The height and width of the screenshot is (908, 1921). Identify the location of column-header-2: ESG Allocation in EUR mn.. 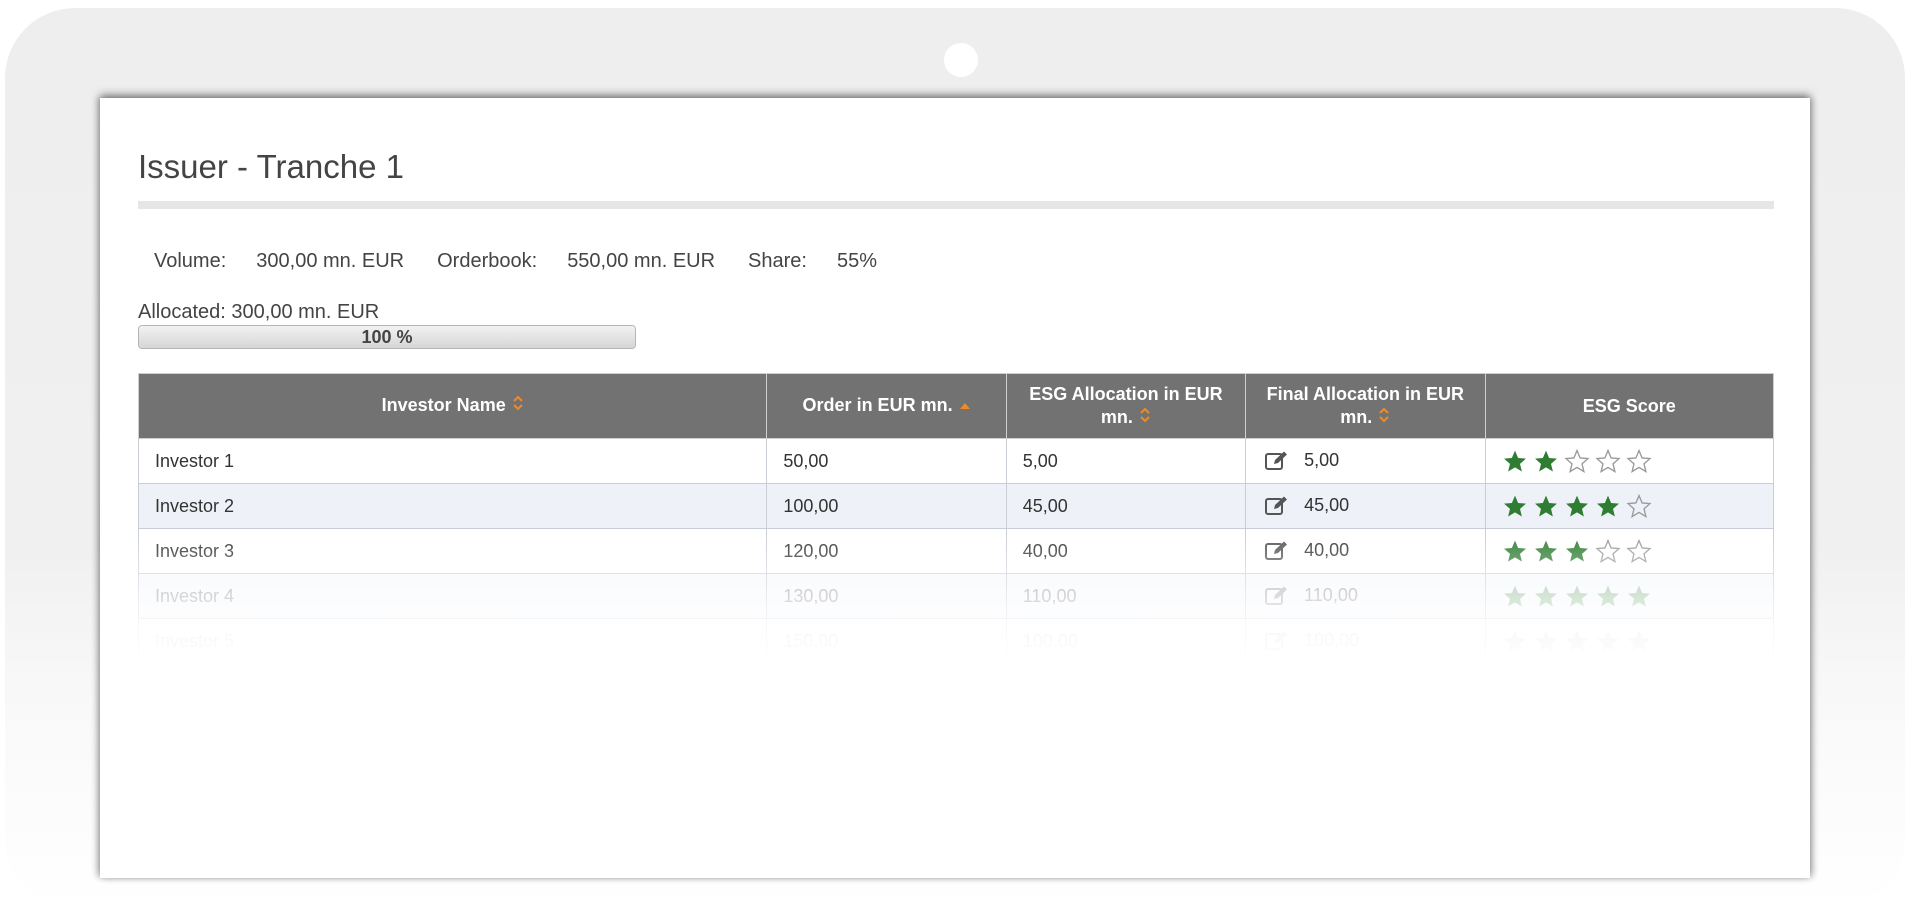
(1126, 406).